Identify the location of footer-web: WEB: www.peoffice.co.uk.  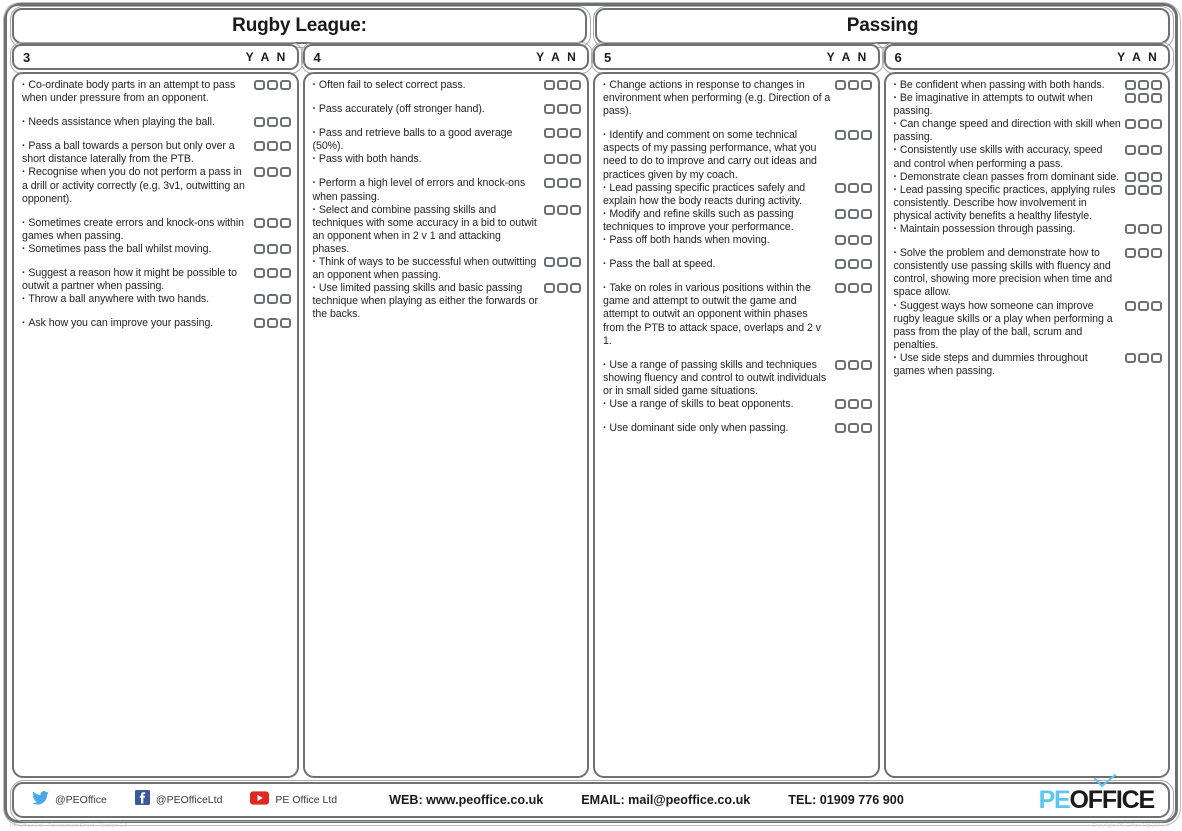
(466, 800).